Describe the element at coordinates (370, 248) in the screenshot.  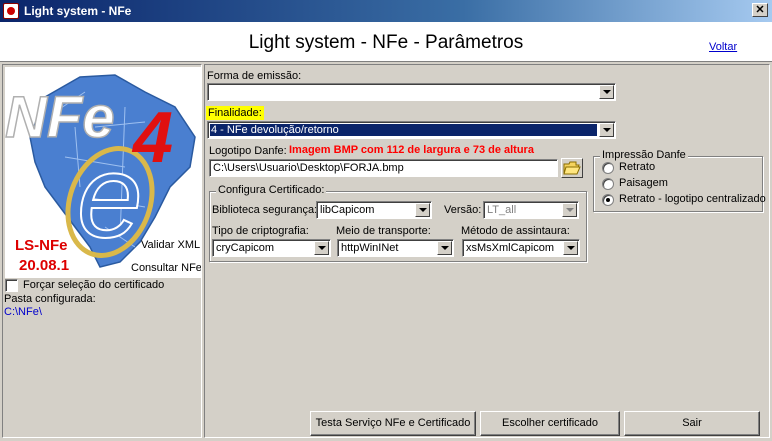
I see `transport-value: httpWinINet` at that location.